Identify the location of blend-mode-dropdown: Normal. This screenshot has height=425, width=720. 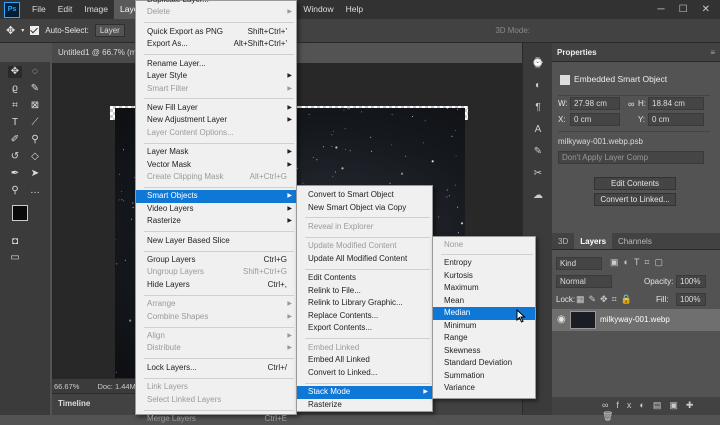
(584, 281).